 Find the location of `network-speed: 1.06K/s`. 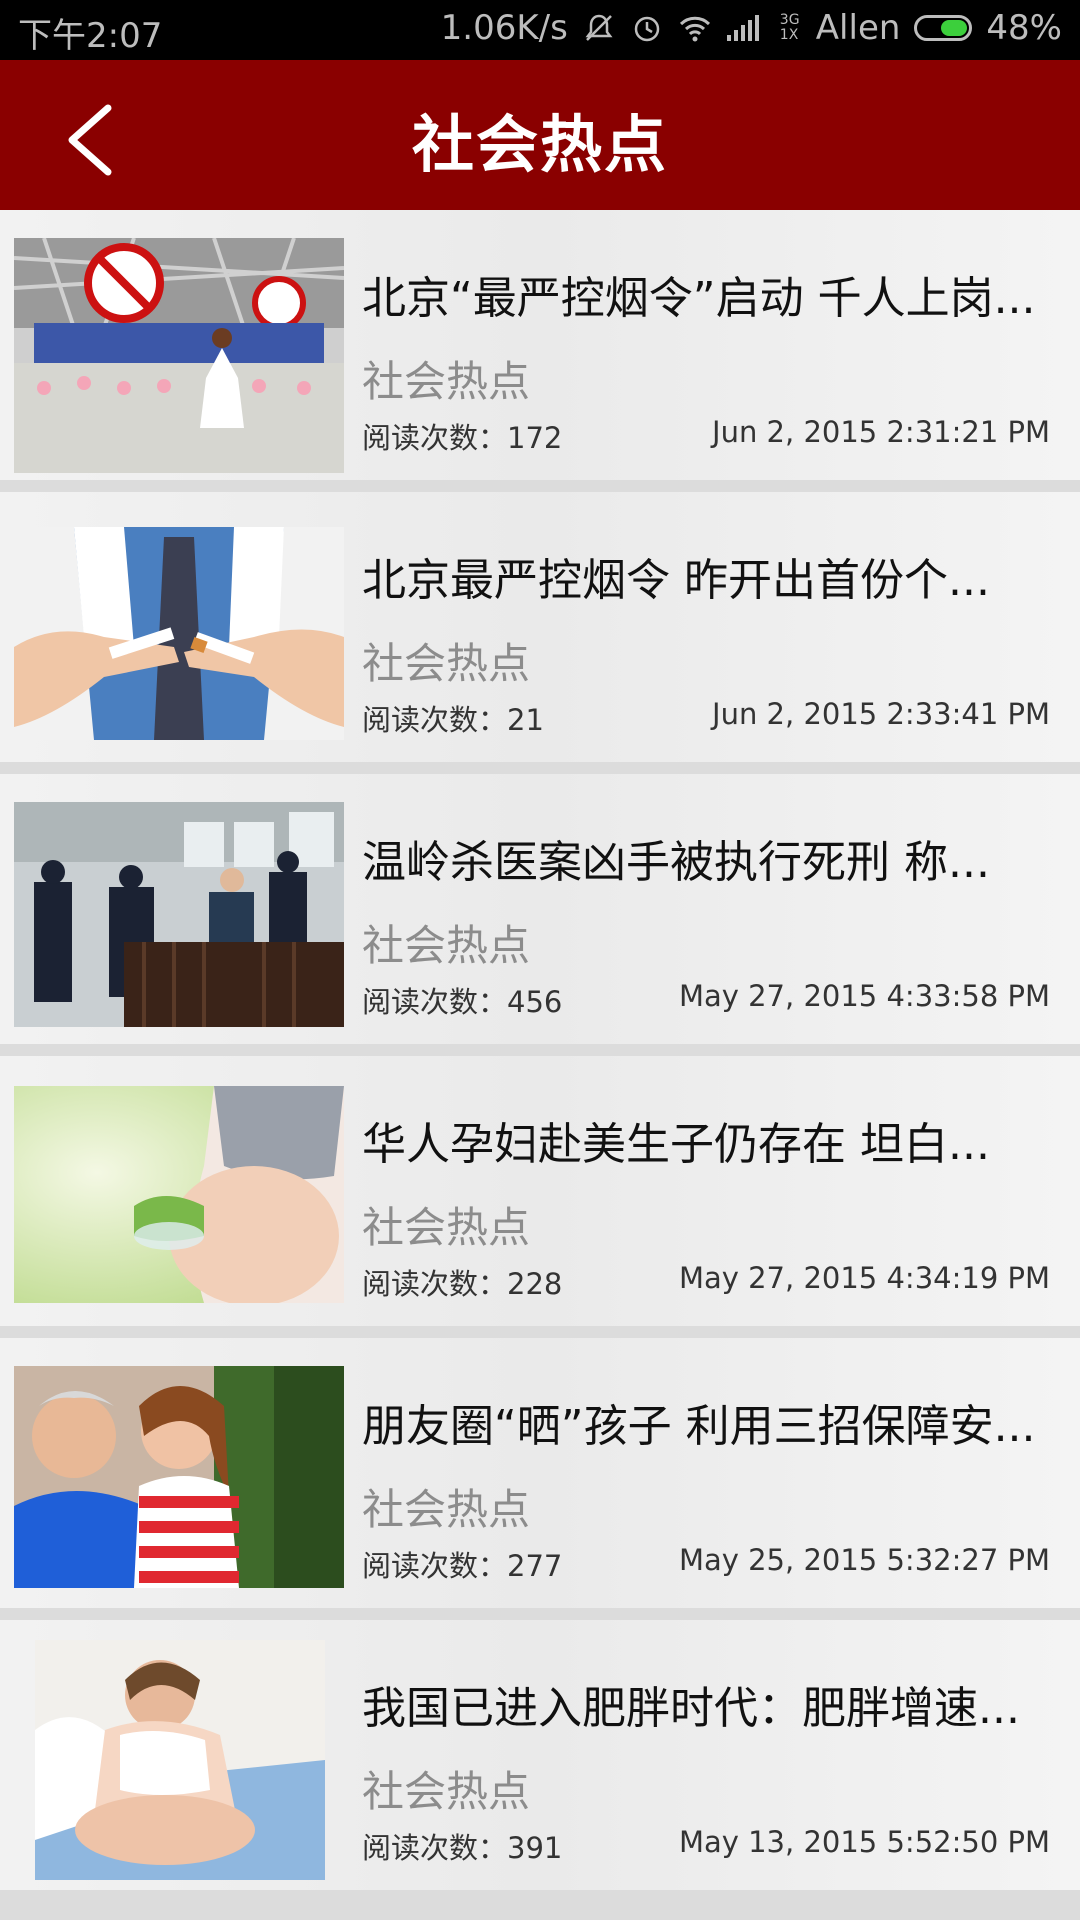

network-speed: 1.06K/s is located at coordinates (504, 28).